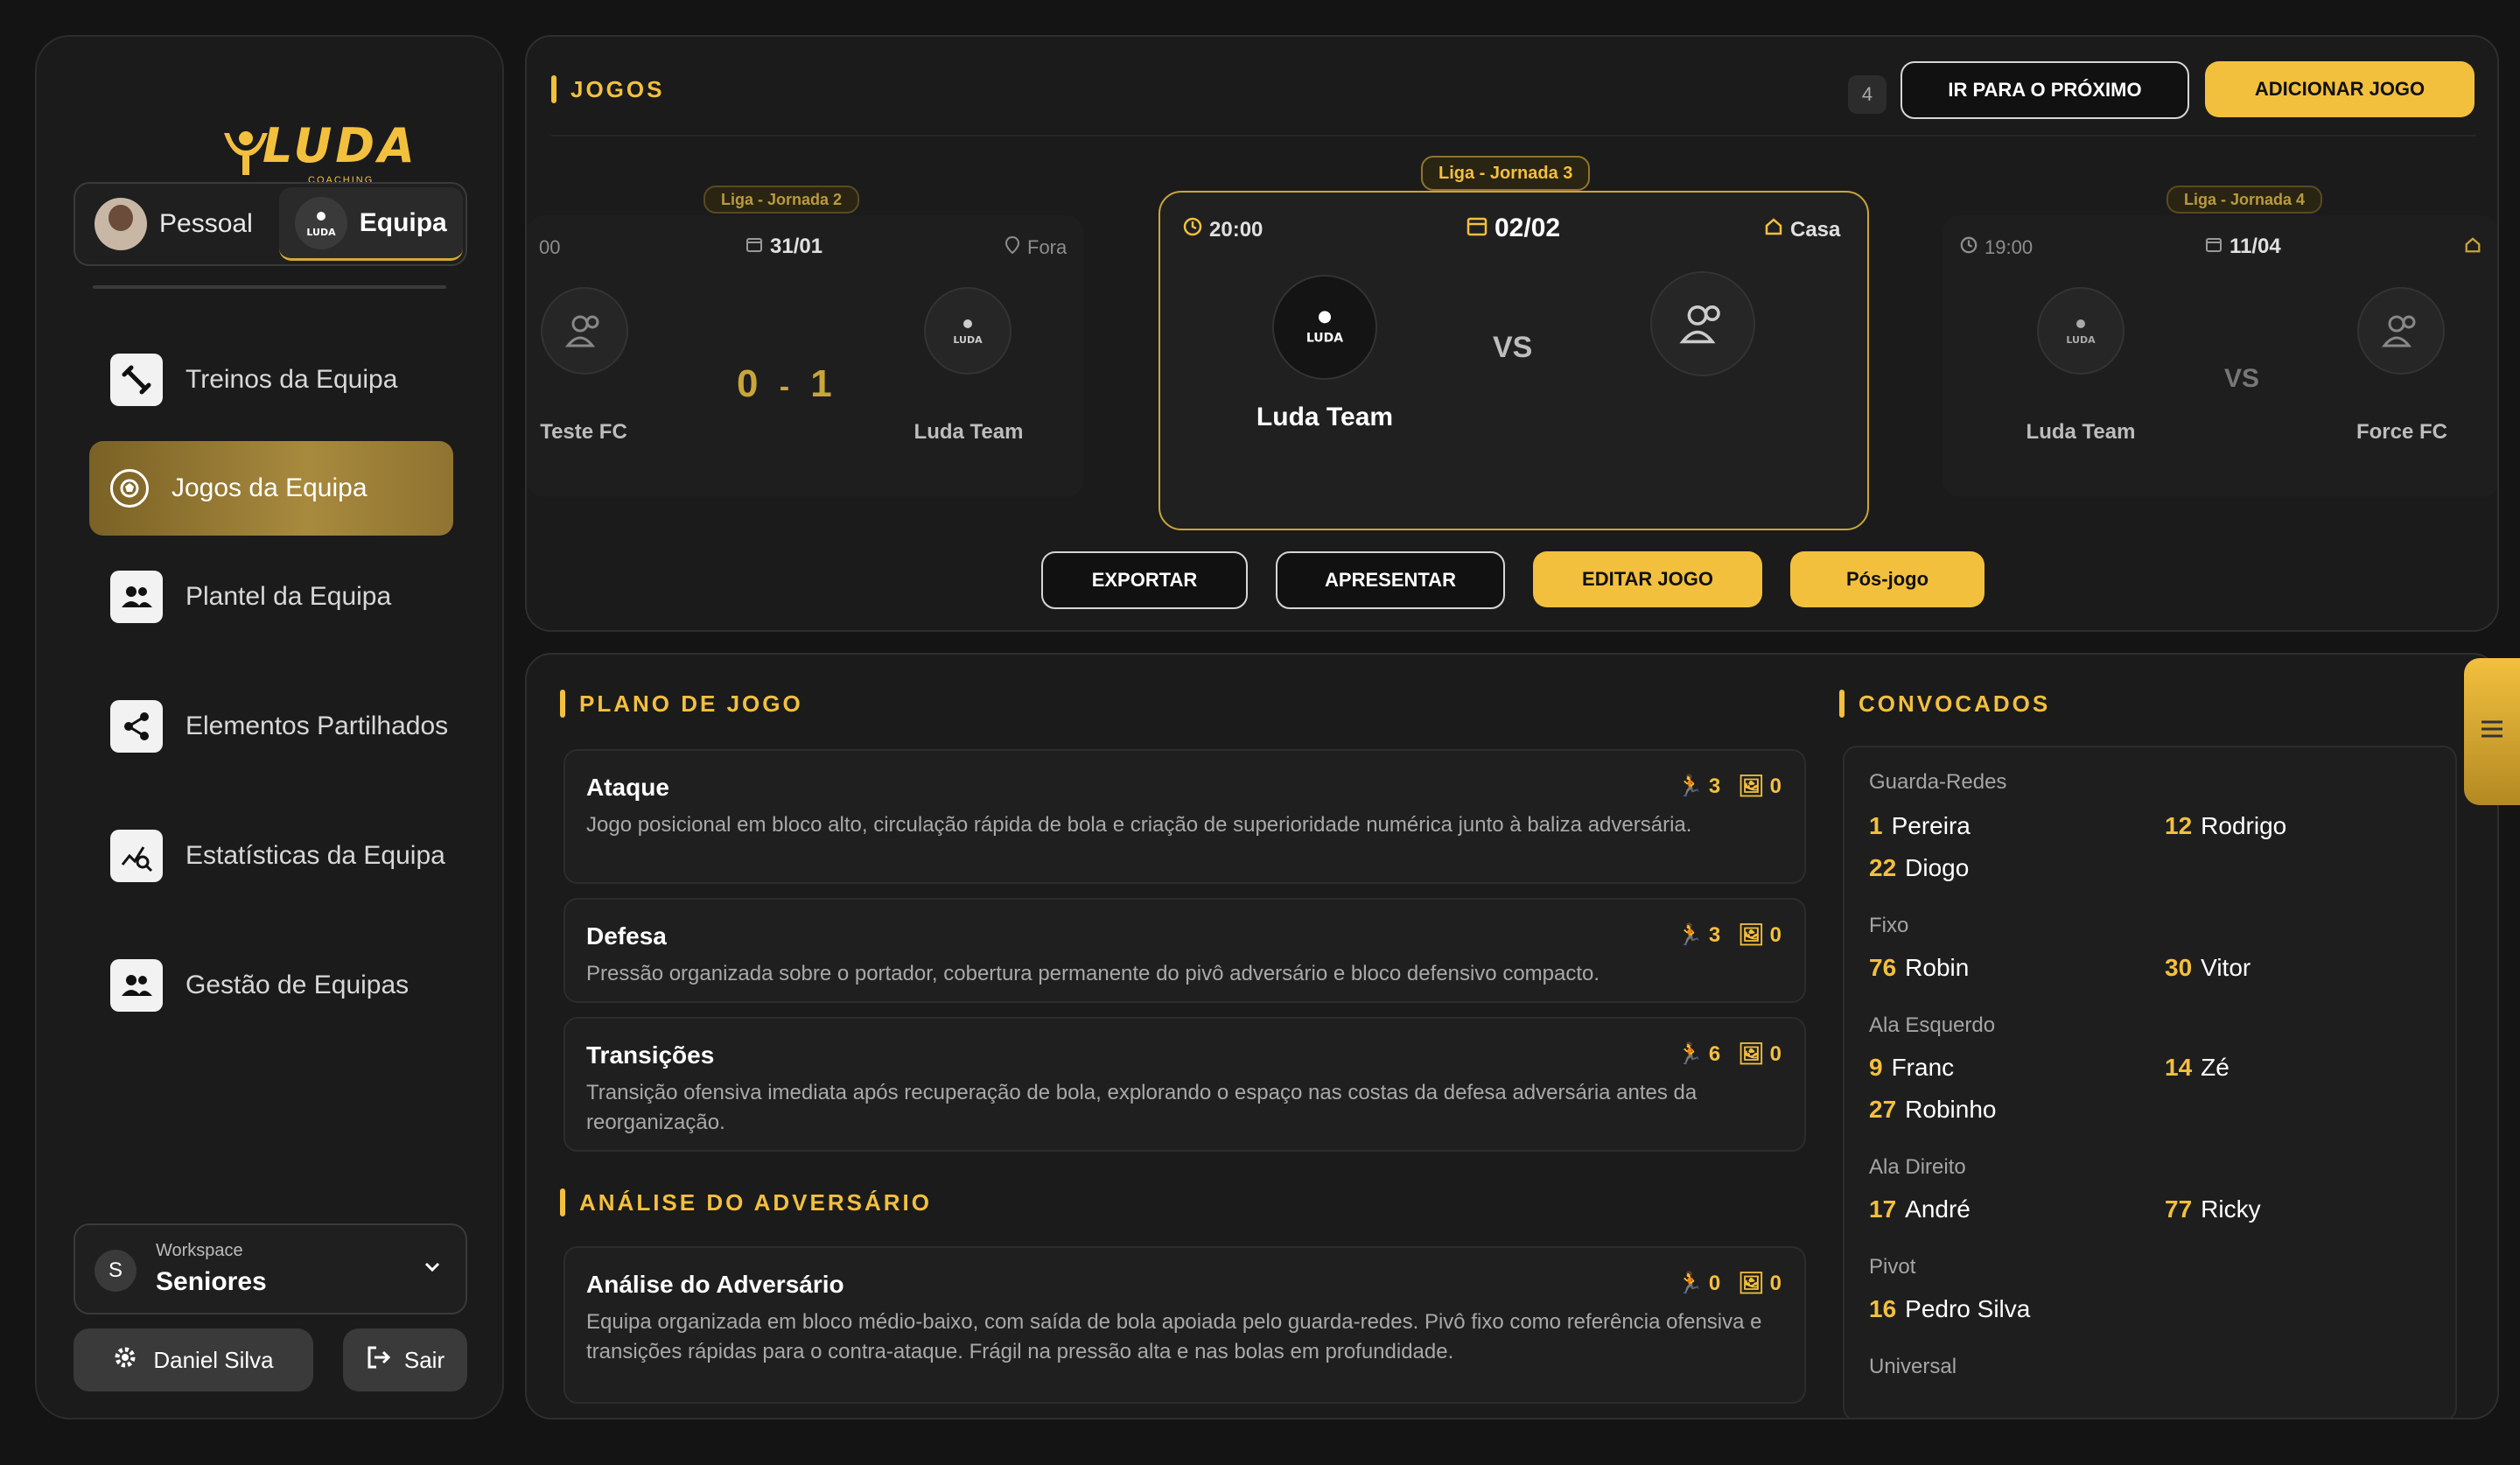  What do you see at coordinates (1887, 579) in the screenshot?
I see `post-game-button: Pós-jogo` at bounding box center [1887, 579].